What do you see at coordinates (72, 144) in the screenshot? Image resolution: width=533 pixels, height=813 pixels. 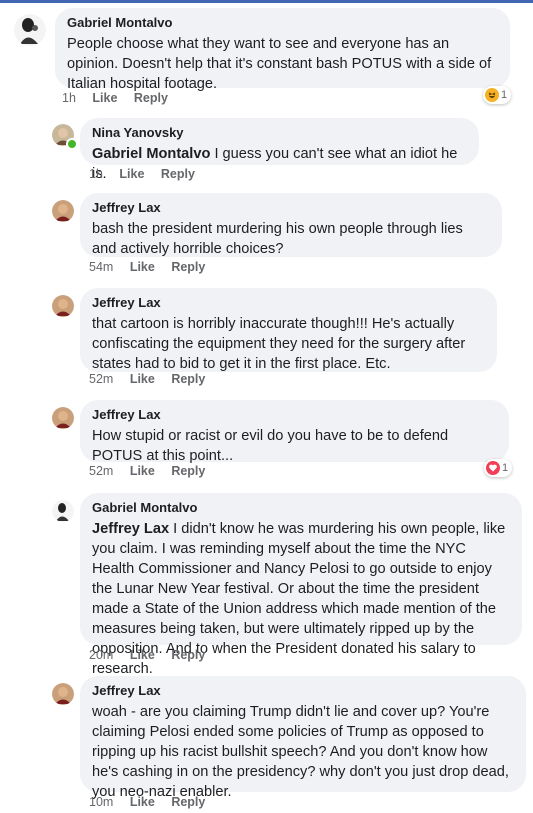 I see `online-status-icon` at bounding box center [72, 144].